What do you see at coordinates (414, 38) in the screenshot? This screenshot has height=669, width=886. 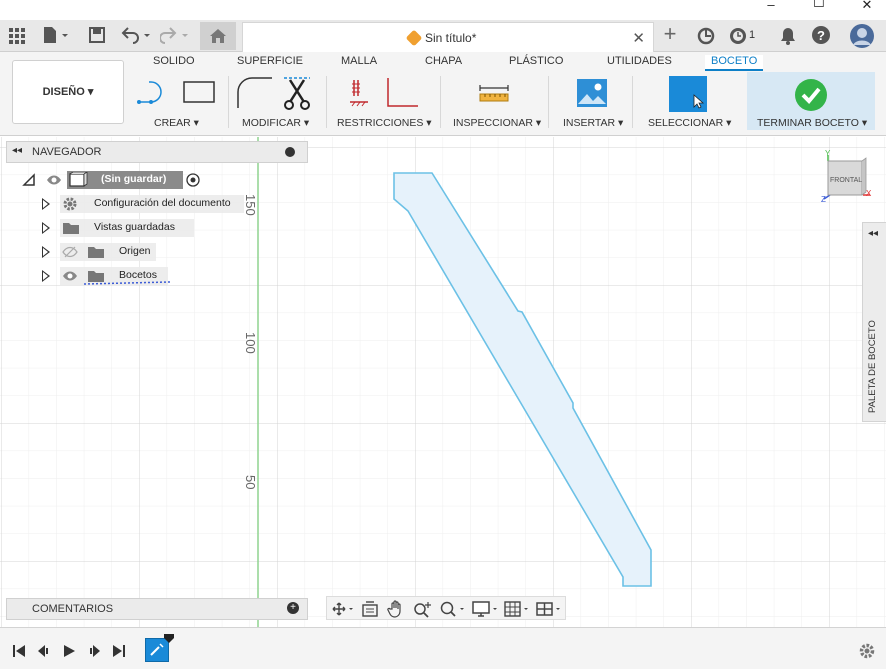 I see `document-cube-icon` at bounding box center [414, 38].